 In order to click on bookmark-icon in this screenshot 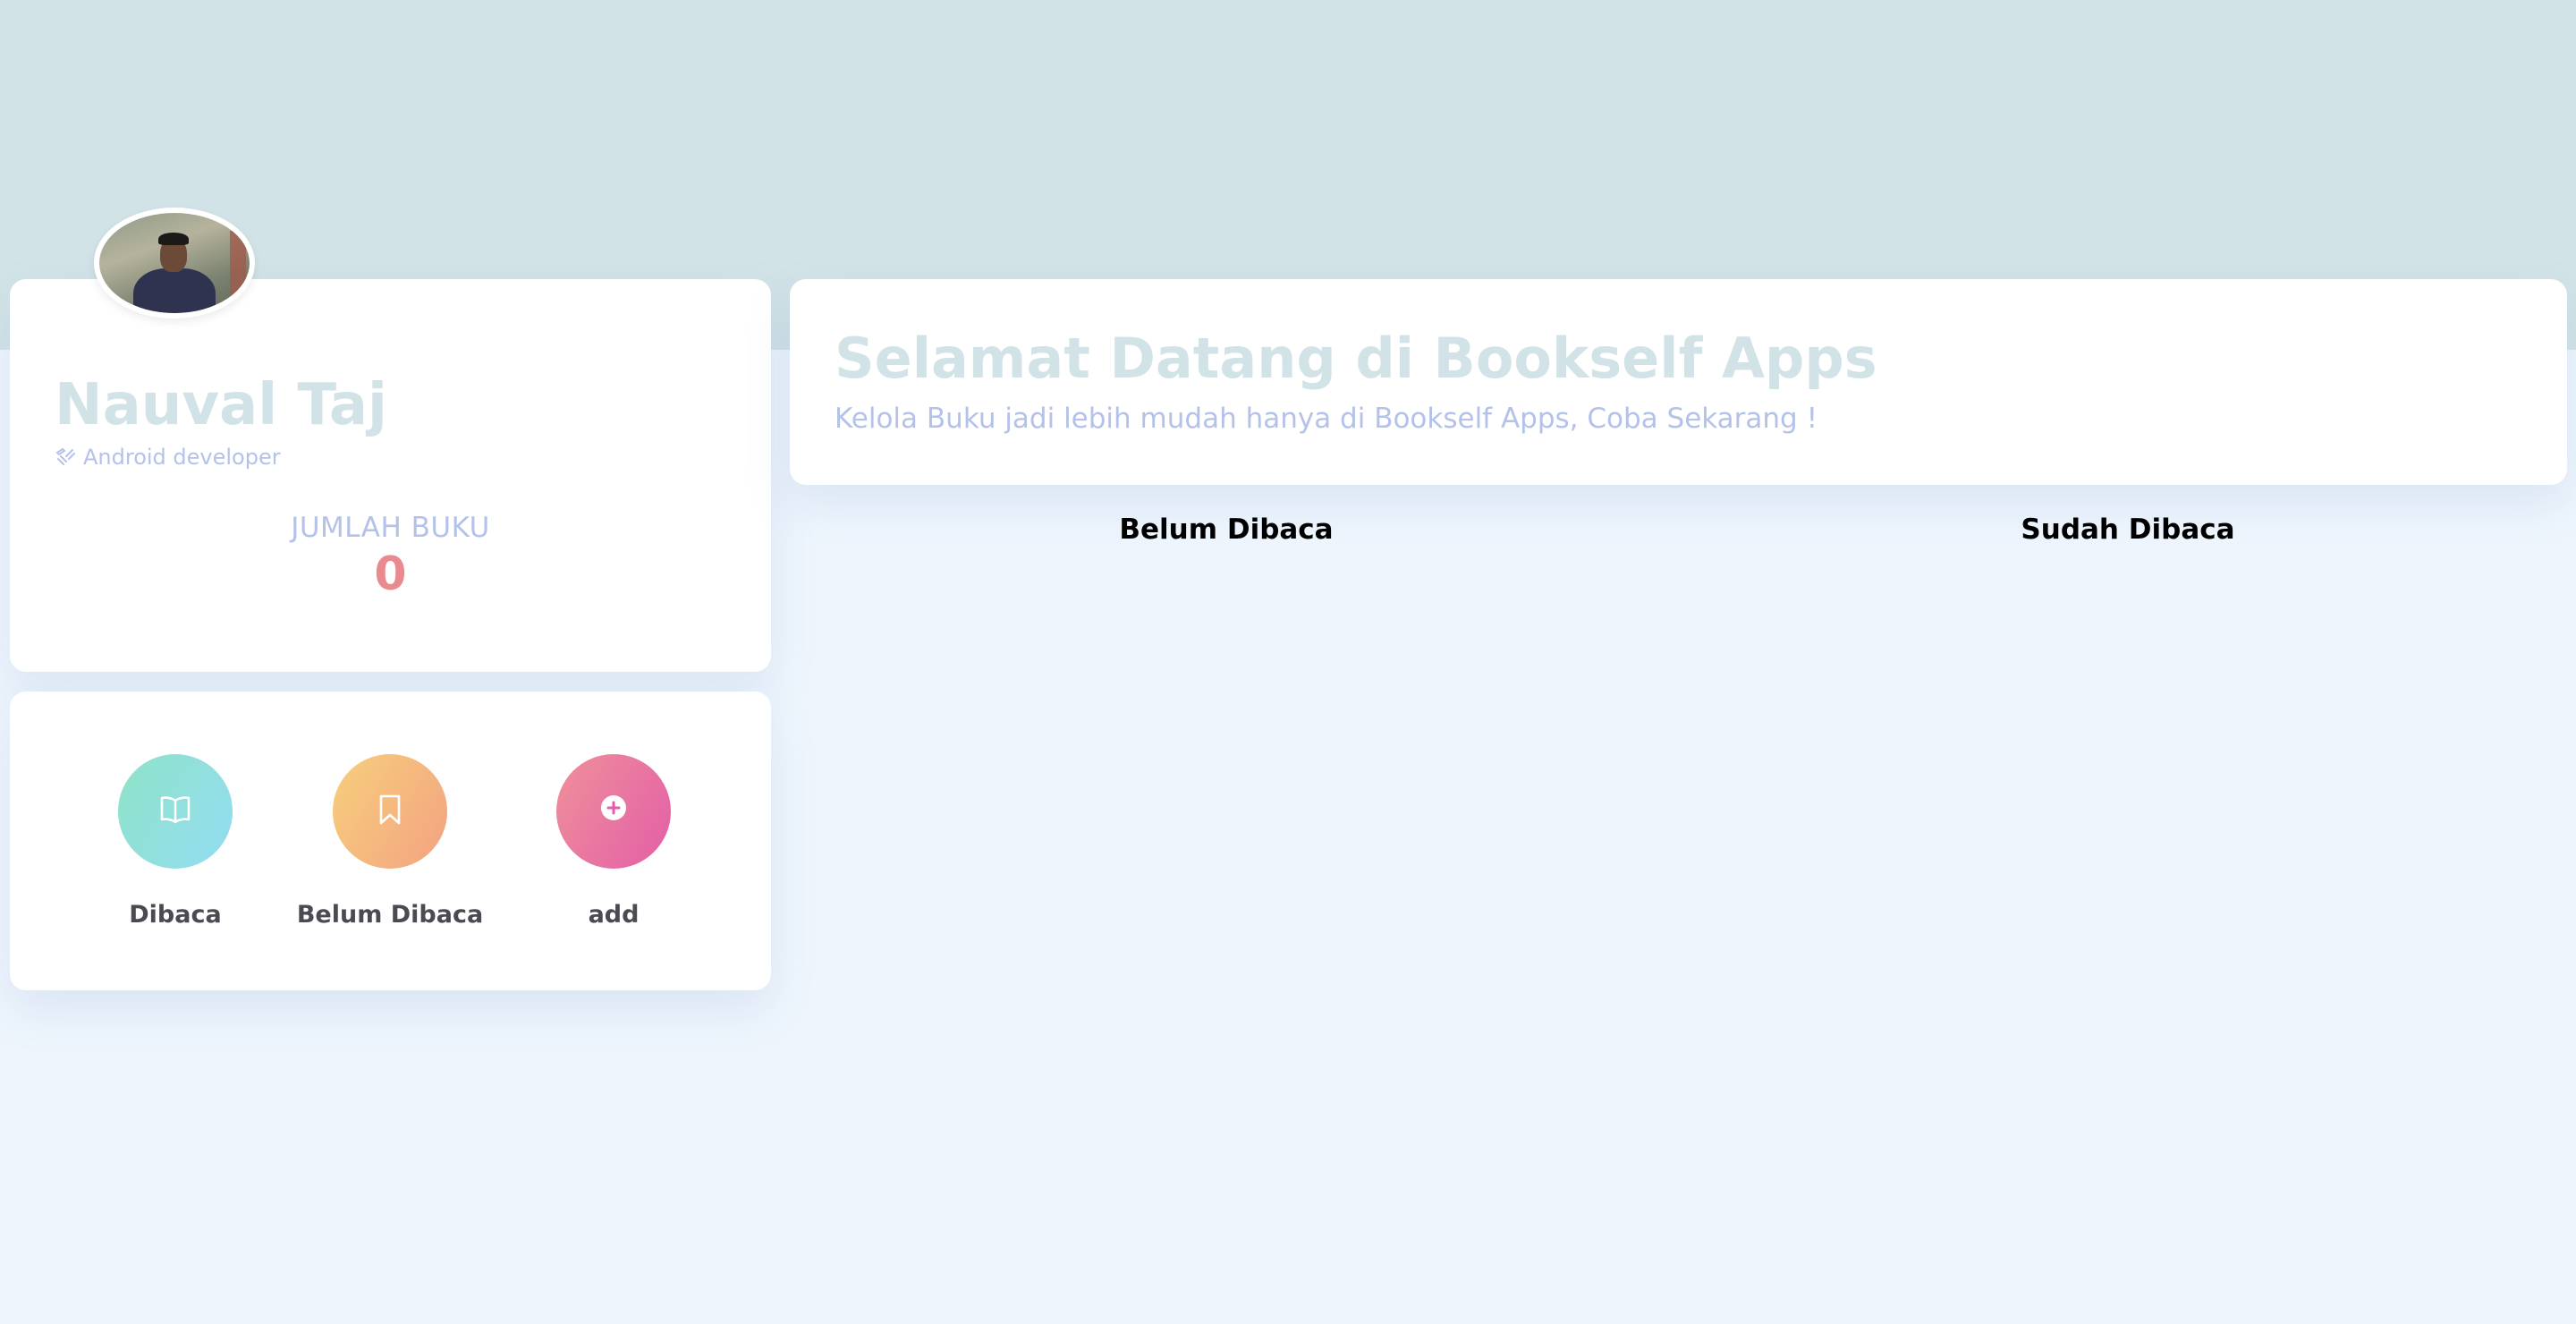, I will do `click(390, 811)`.